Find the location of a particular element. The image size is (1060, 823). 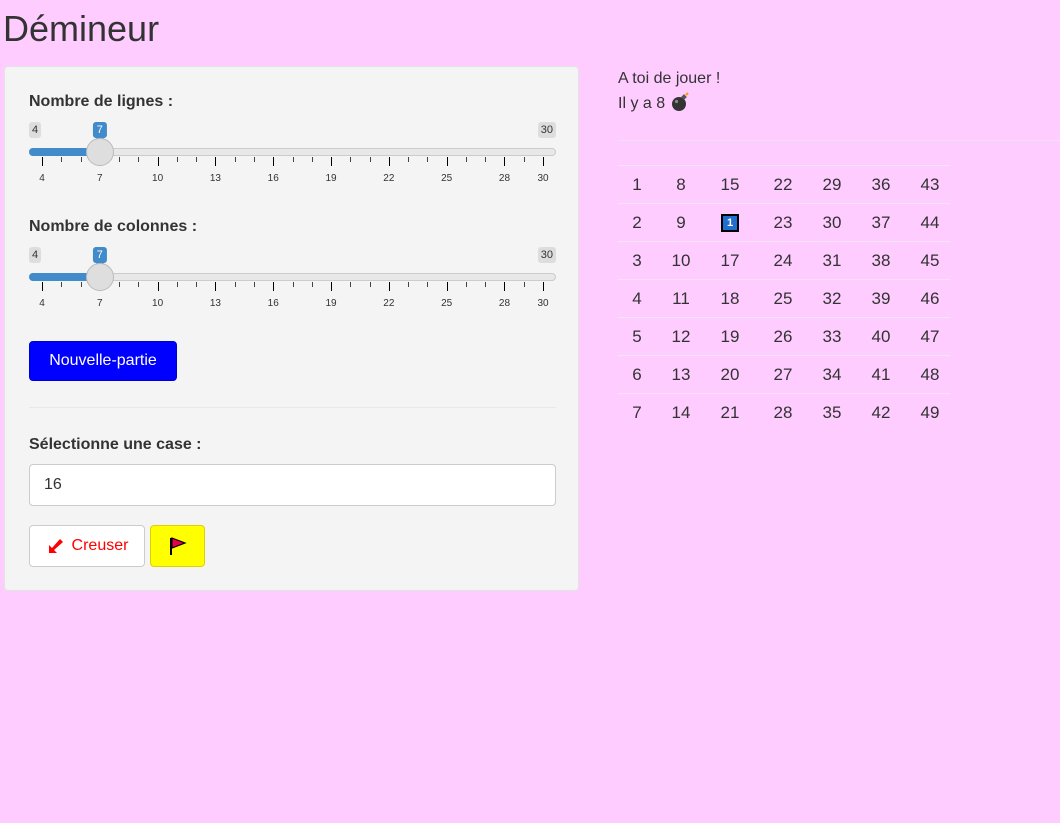

slider-tick-label: 30 is located at coordinates (543, 303).